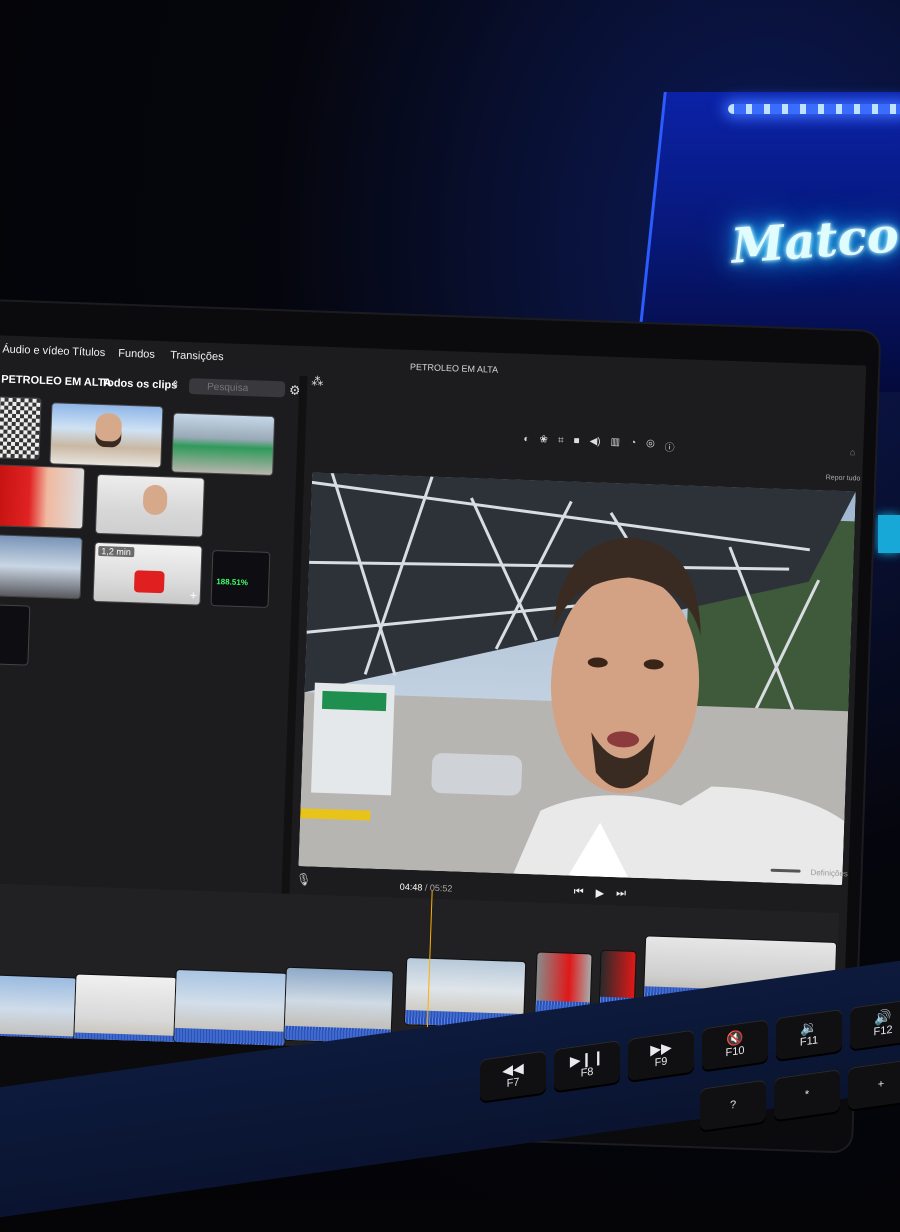  What do you see at coordinates (526, 441) in the screenshot?
I see `color-balance-icon: ◐` at bounding box center [526, 441].